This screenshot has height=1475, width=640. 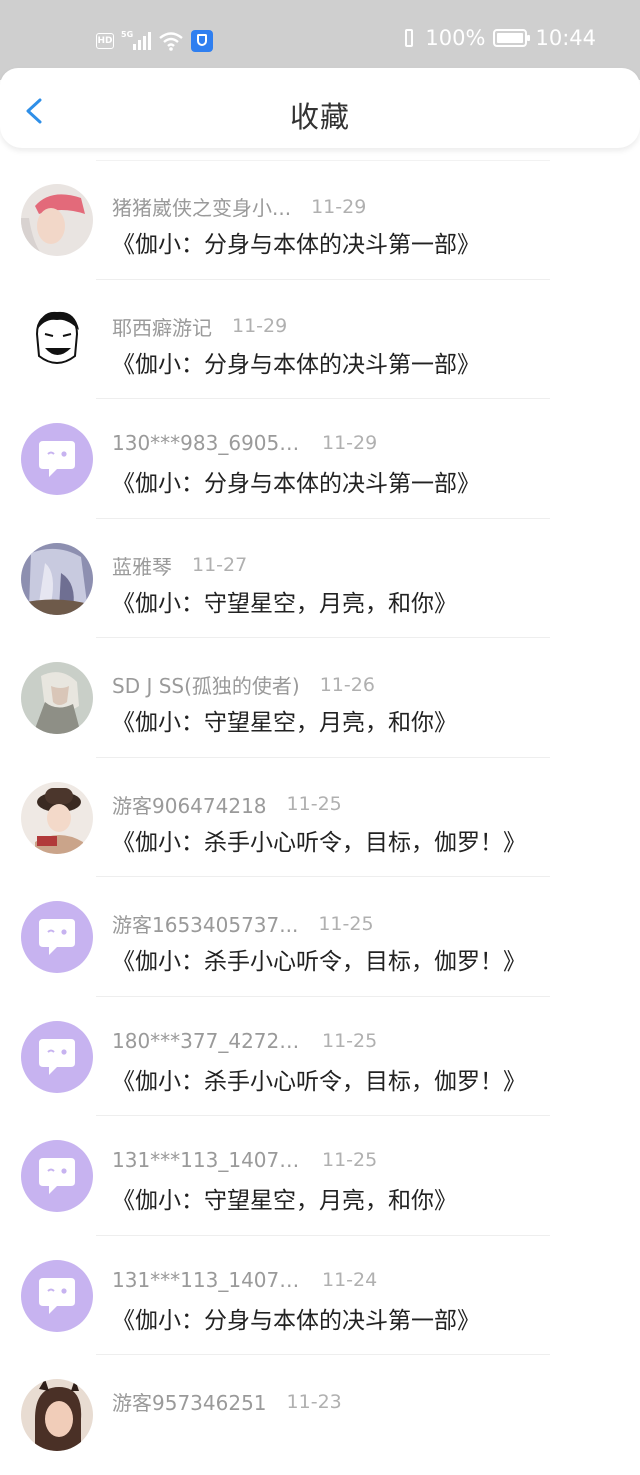 I want to click on username: 蓝雅琴, so click(x=142, y=566).